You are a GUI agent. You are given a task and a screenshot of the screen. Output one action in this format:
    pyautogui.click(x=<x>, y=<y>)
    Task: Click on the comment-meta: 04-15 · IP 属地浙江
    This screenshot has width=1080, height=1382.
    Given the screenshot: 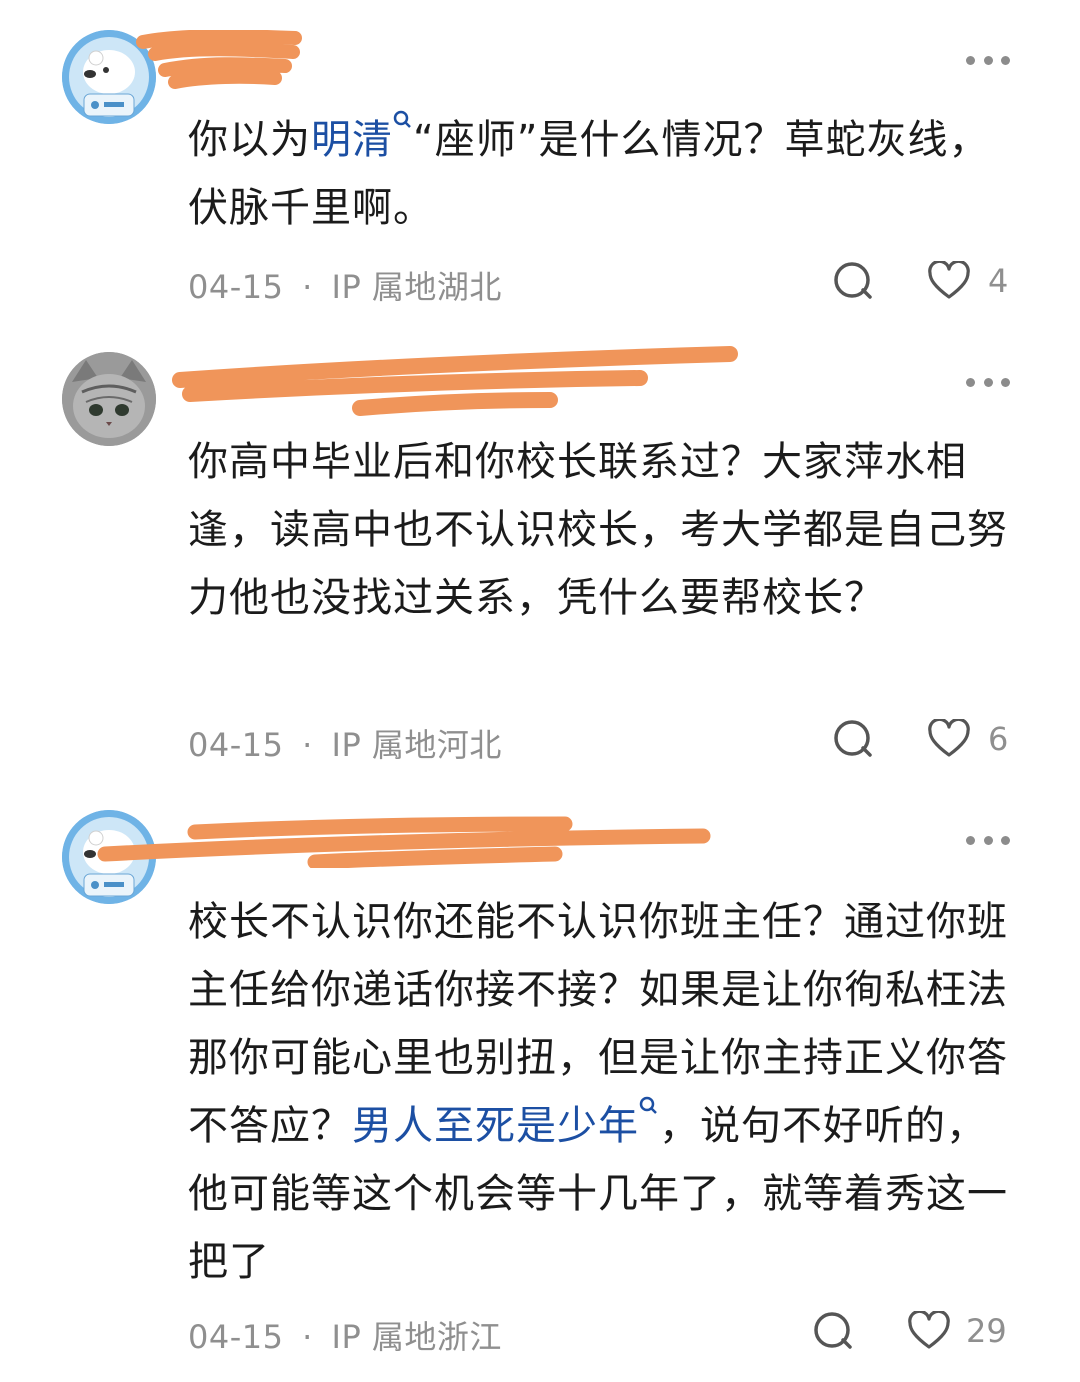 What is the action you would take?
    pyautogui.click(x=345, y=1335)
    